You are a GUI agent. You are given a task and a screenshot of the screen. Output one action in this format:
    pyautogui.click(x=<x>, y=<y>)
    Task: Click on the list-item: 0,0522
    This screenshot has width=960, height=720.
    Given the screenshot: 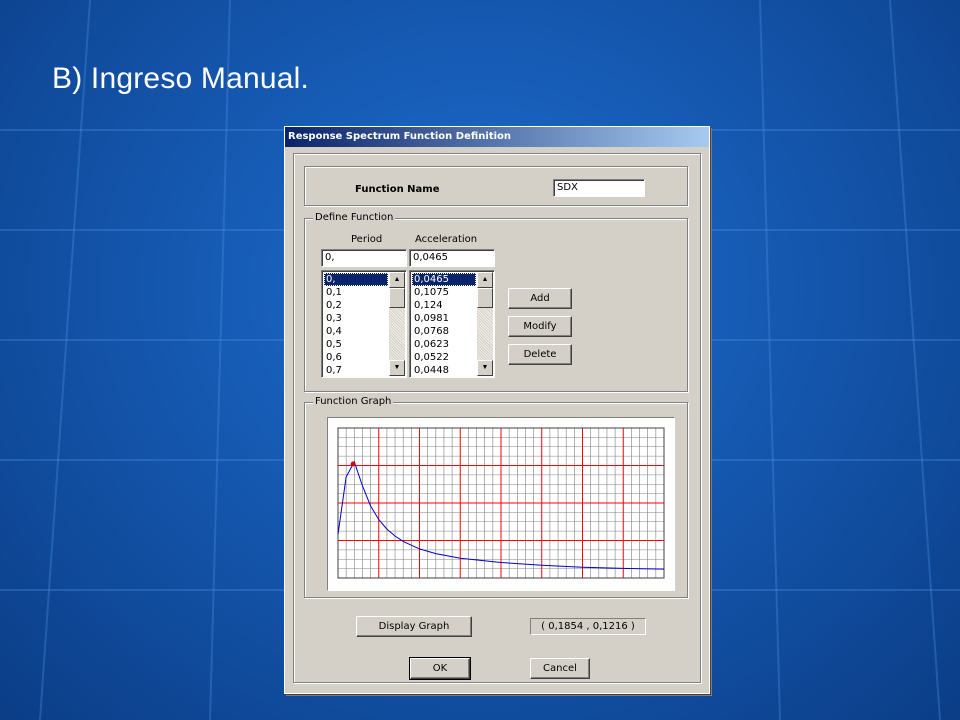 What is the action you would take?
    pyautogui.click(x=444, y=357)
    